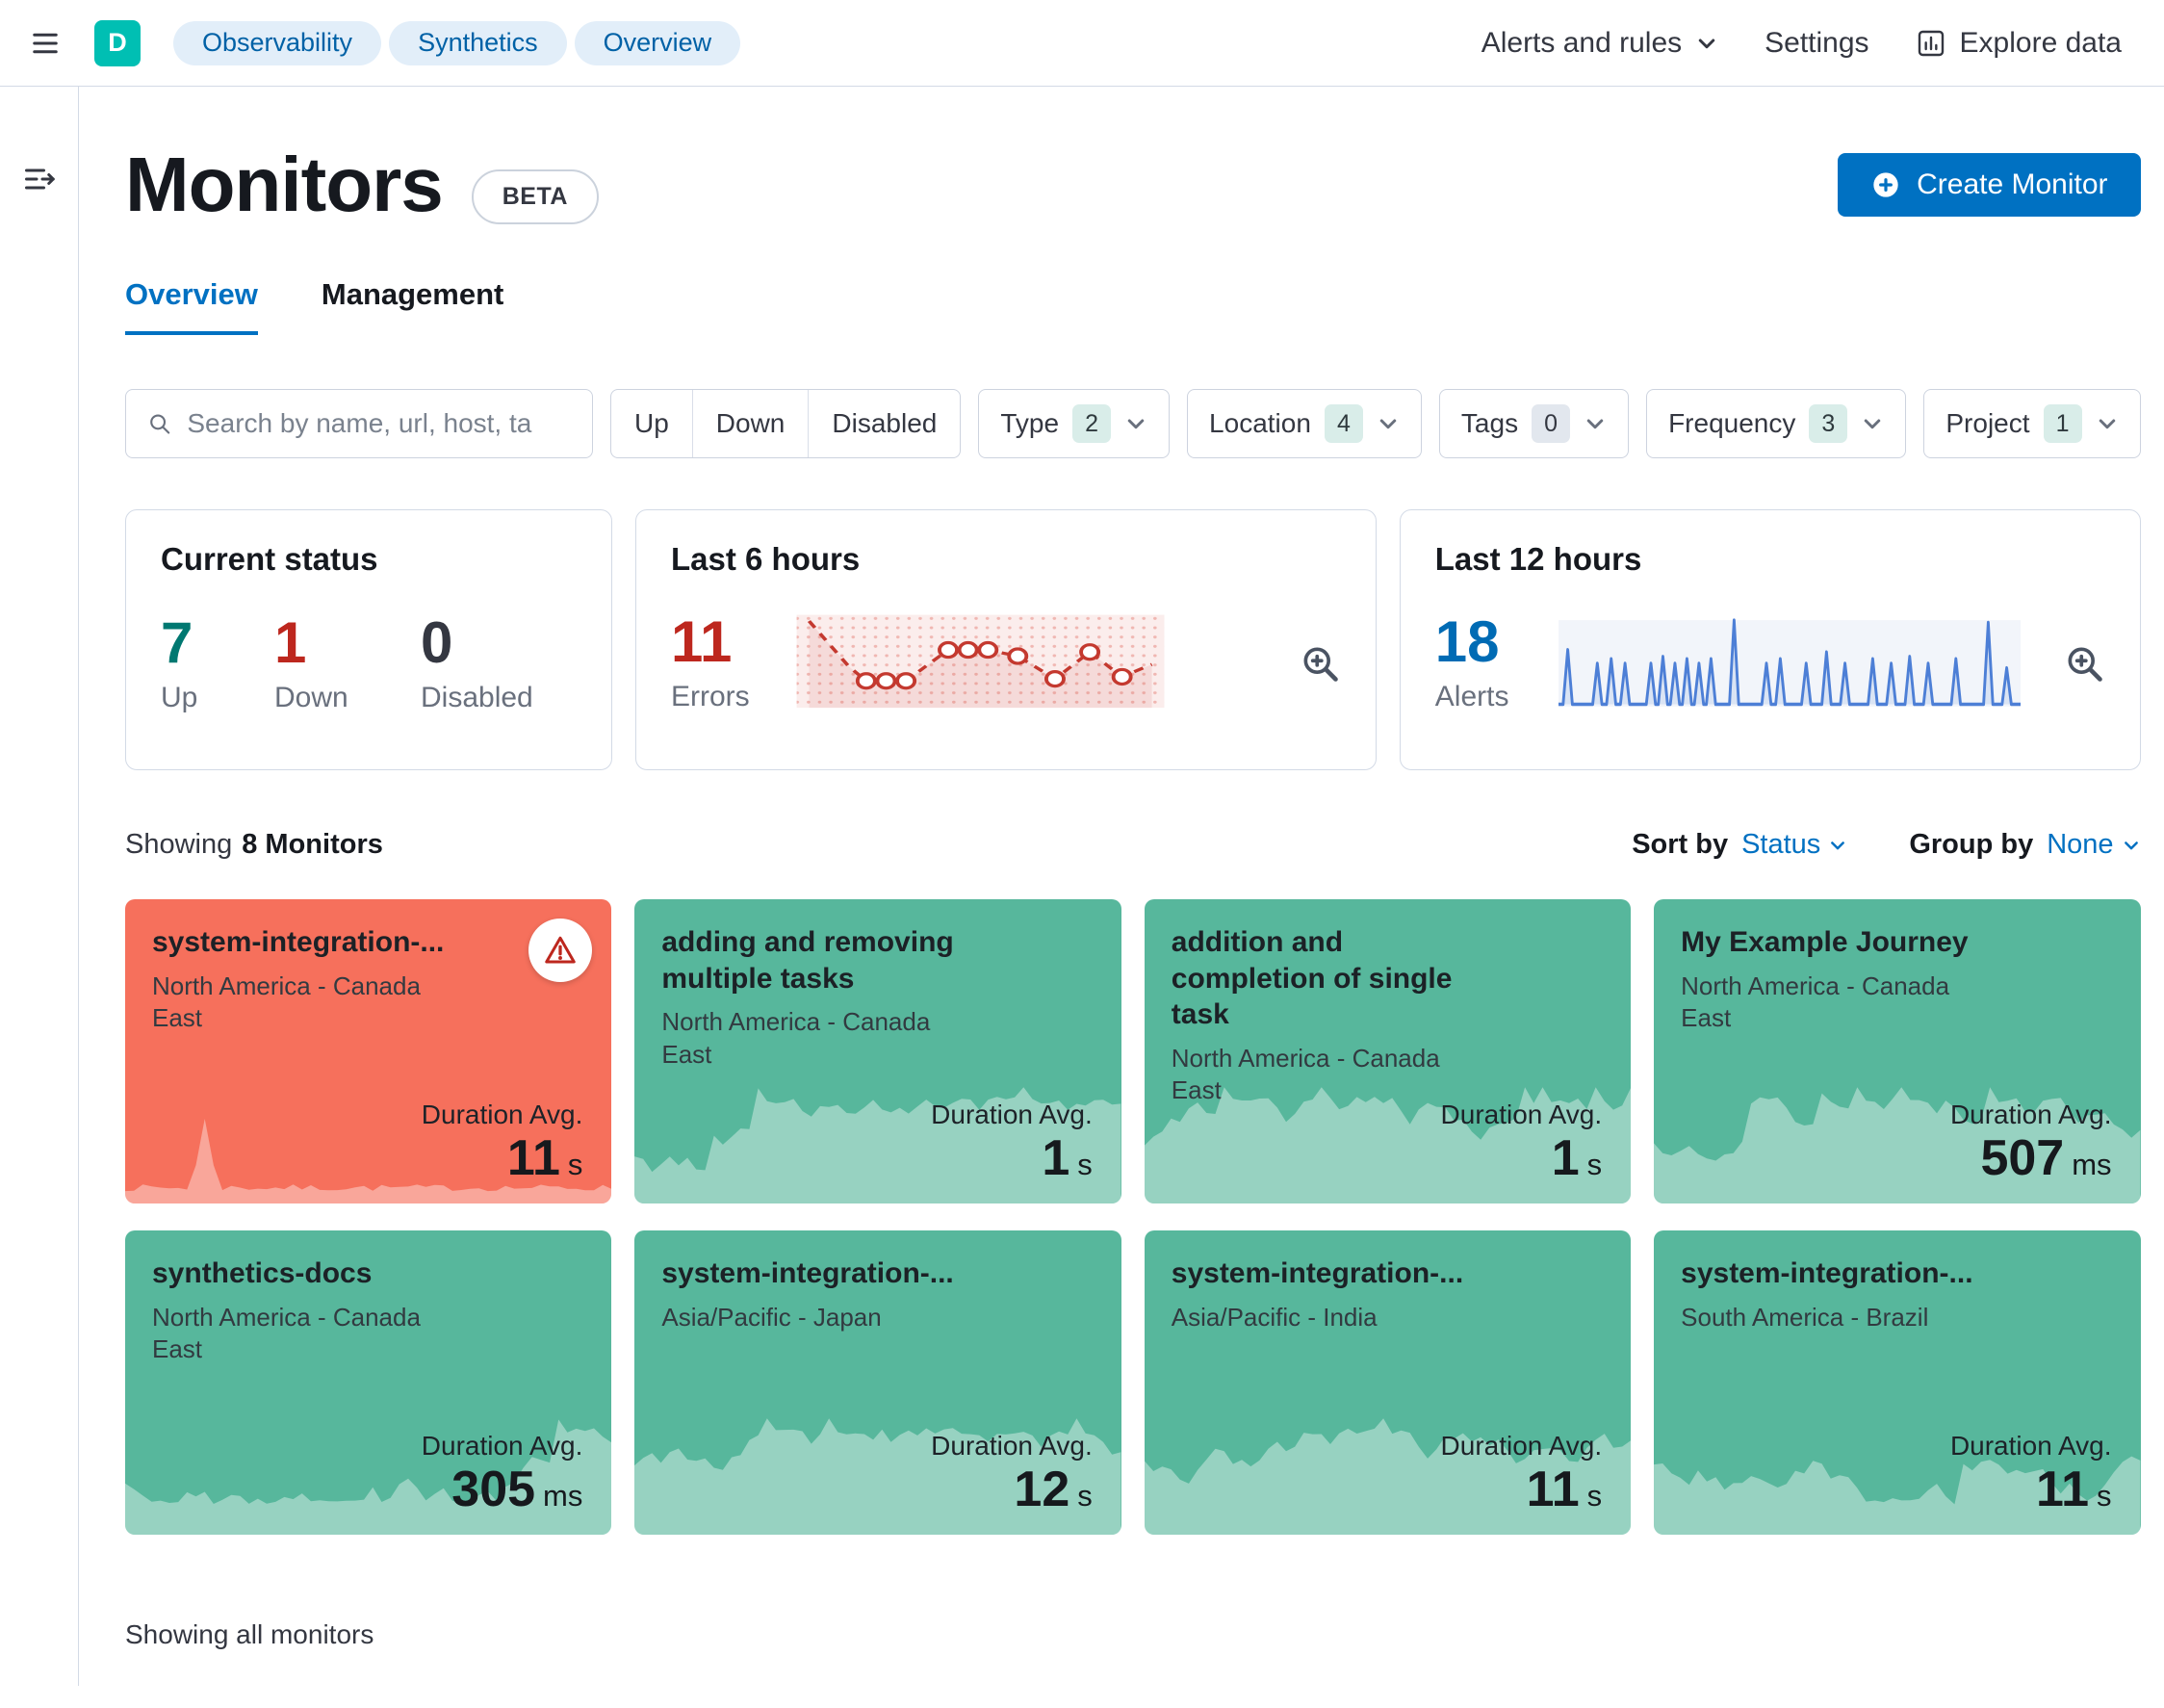 Image resolution: width=2164 pixels, height=1708 pixels. What do you see at coordinates (1092, 423) in the screenshot?
I see `filter-count-badge: 2` at bounding box center [1092, 423].